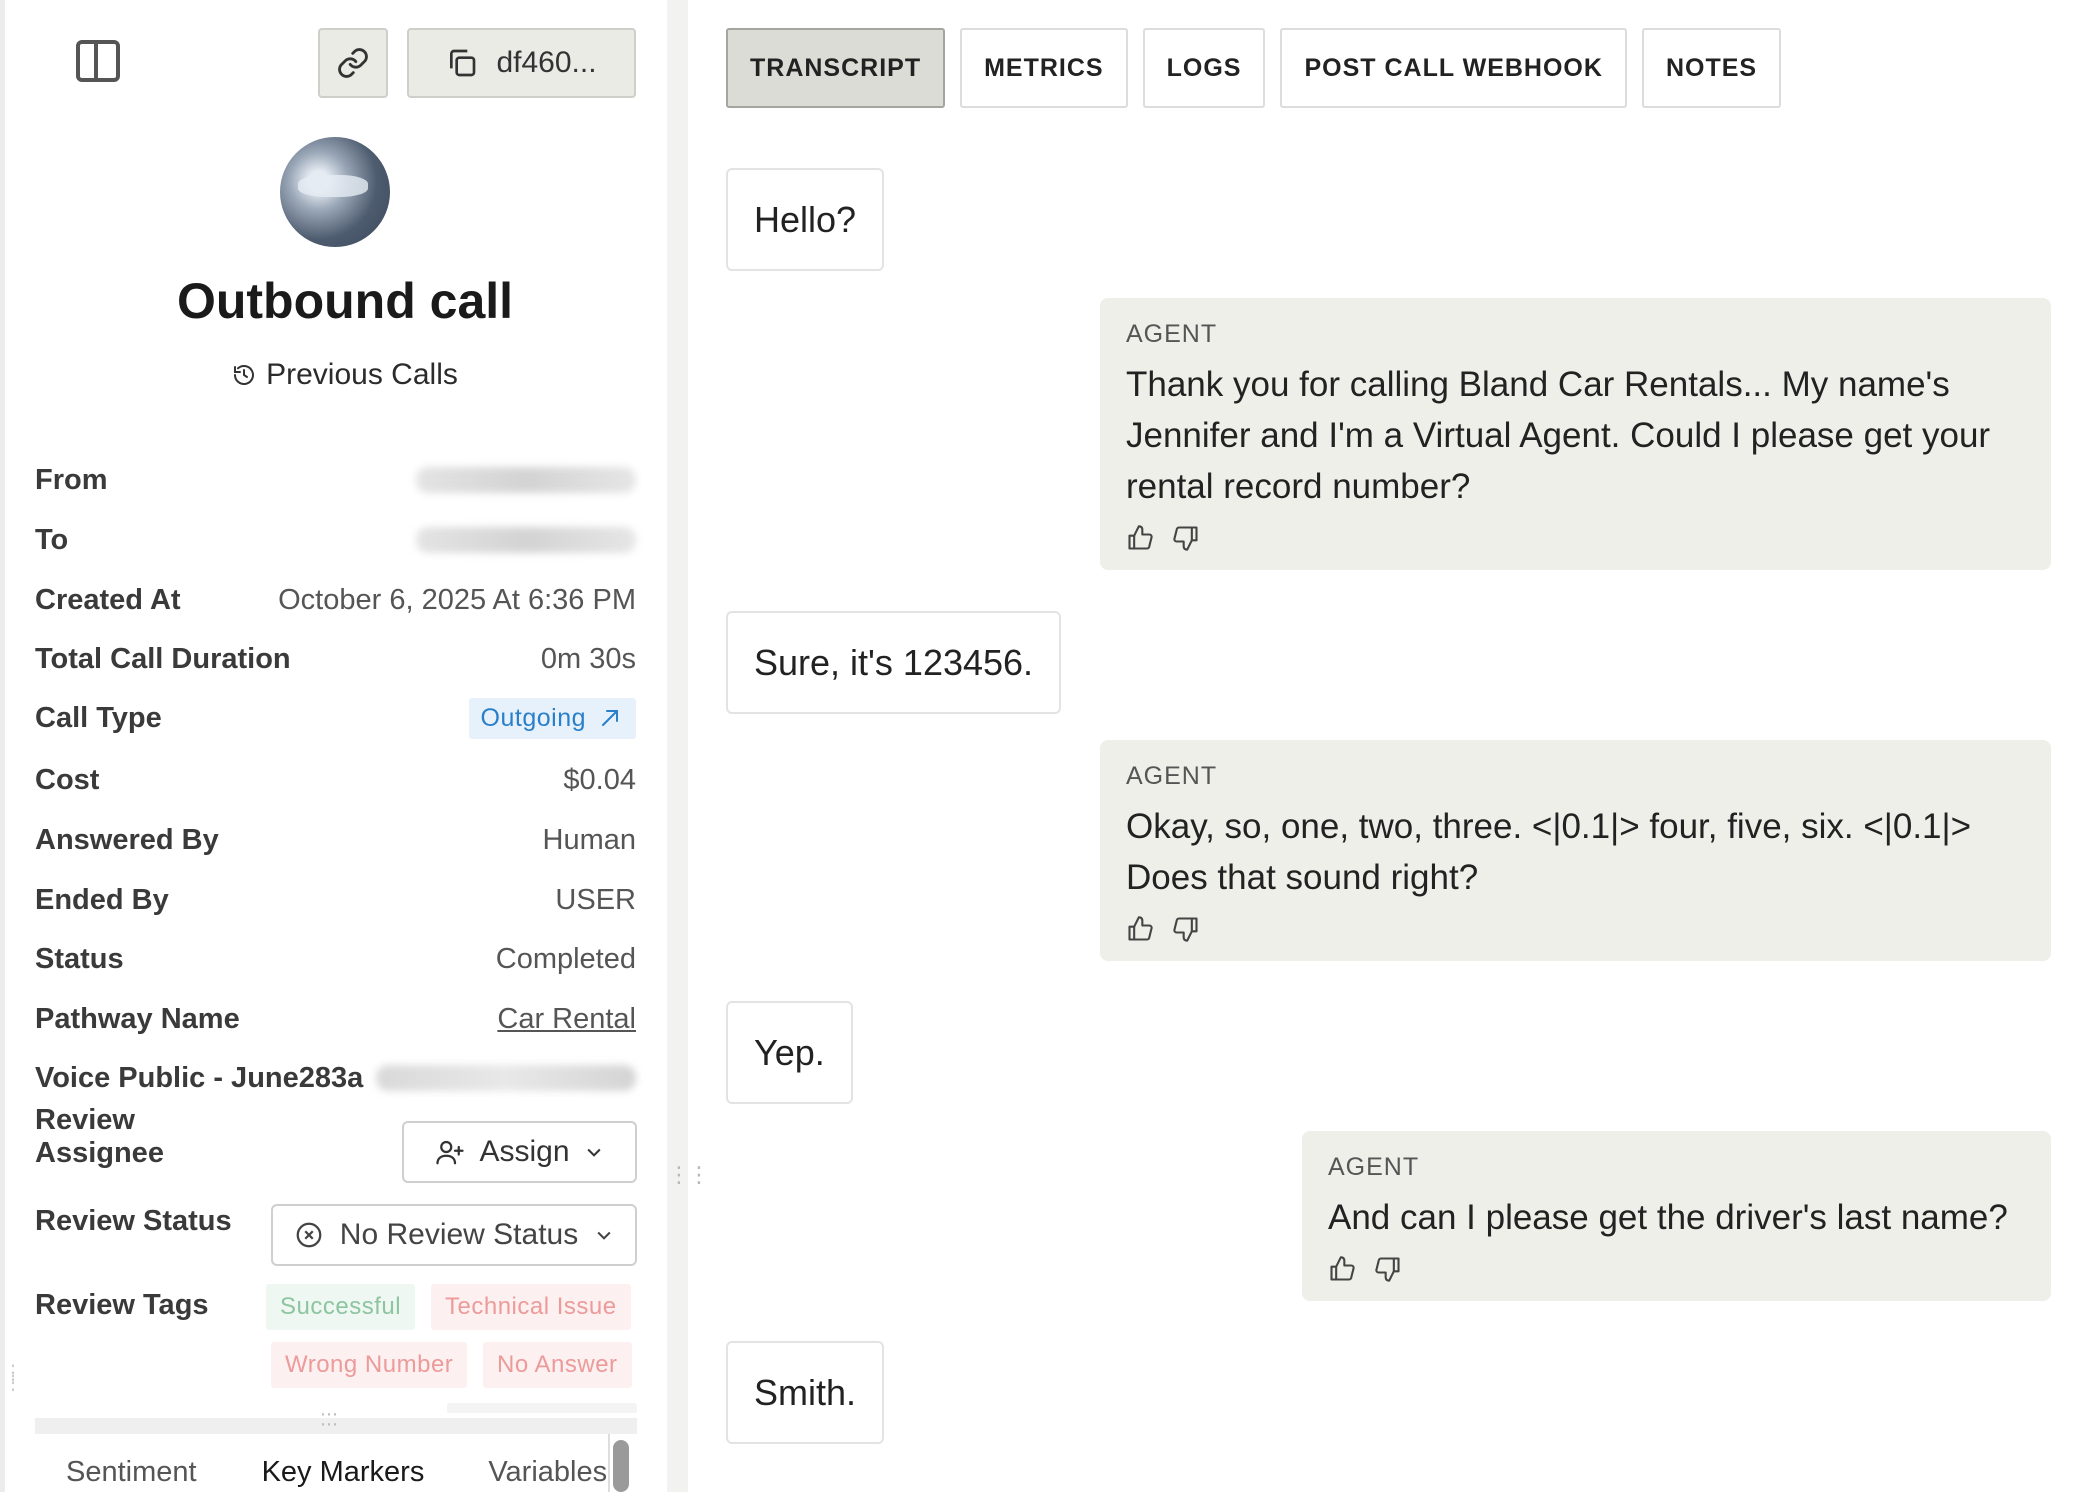 The height and width of the screenshot is (1492, 2084). I want to click on tag-technical-issue: Technical Issue, so click(531, 1307).